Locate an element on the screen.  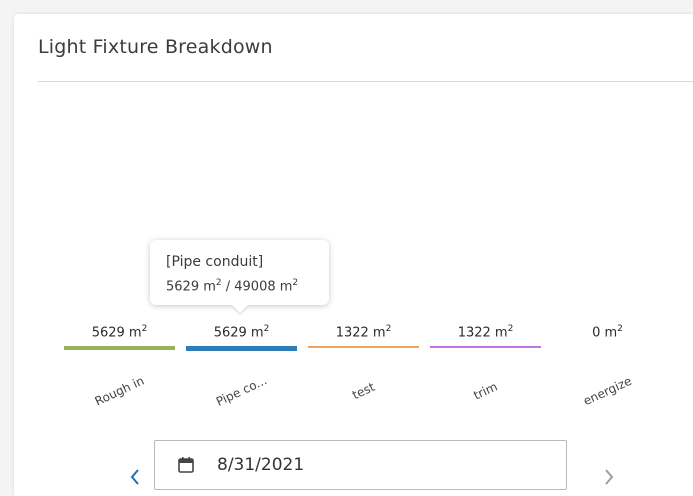
date-picker-field: 8/31/2021 is located at coordinates (360, 465).